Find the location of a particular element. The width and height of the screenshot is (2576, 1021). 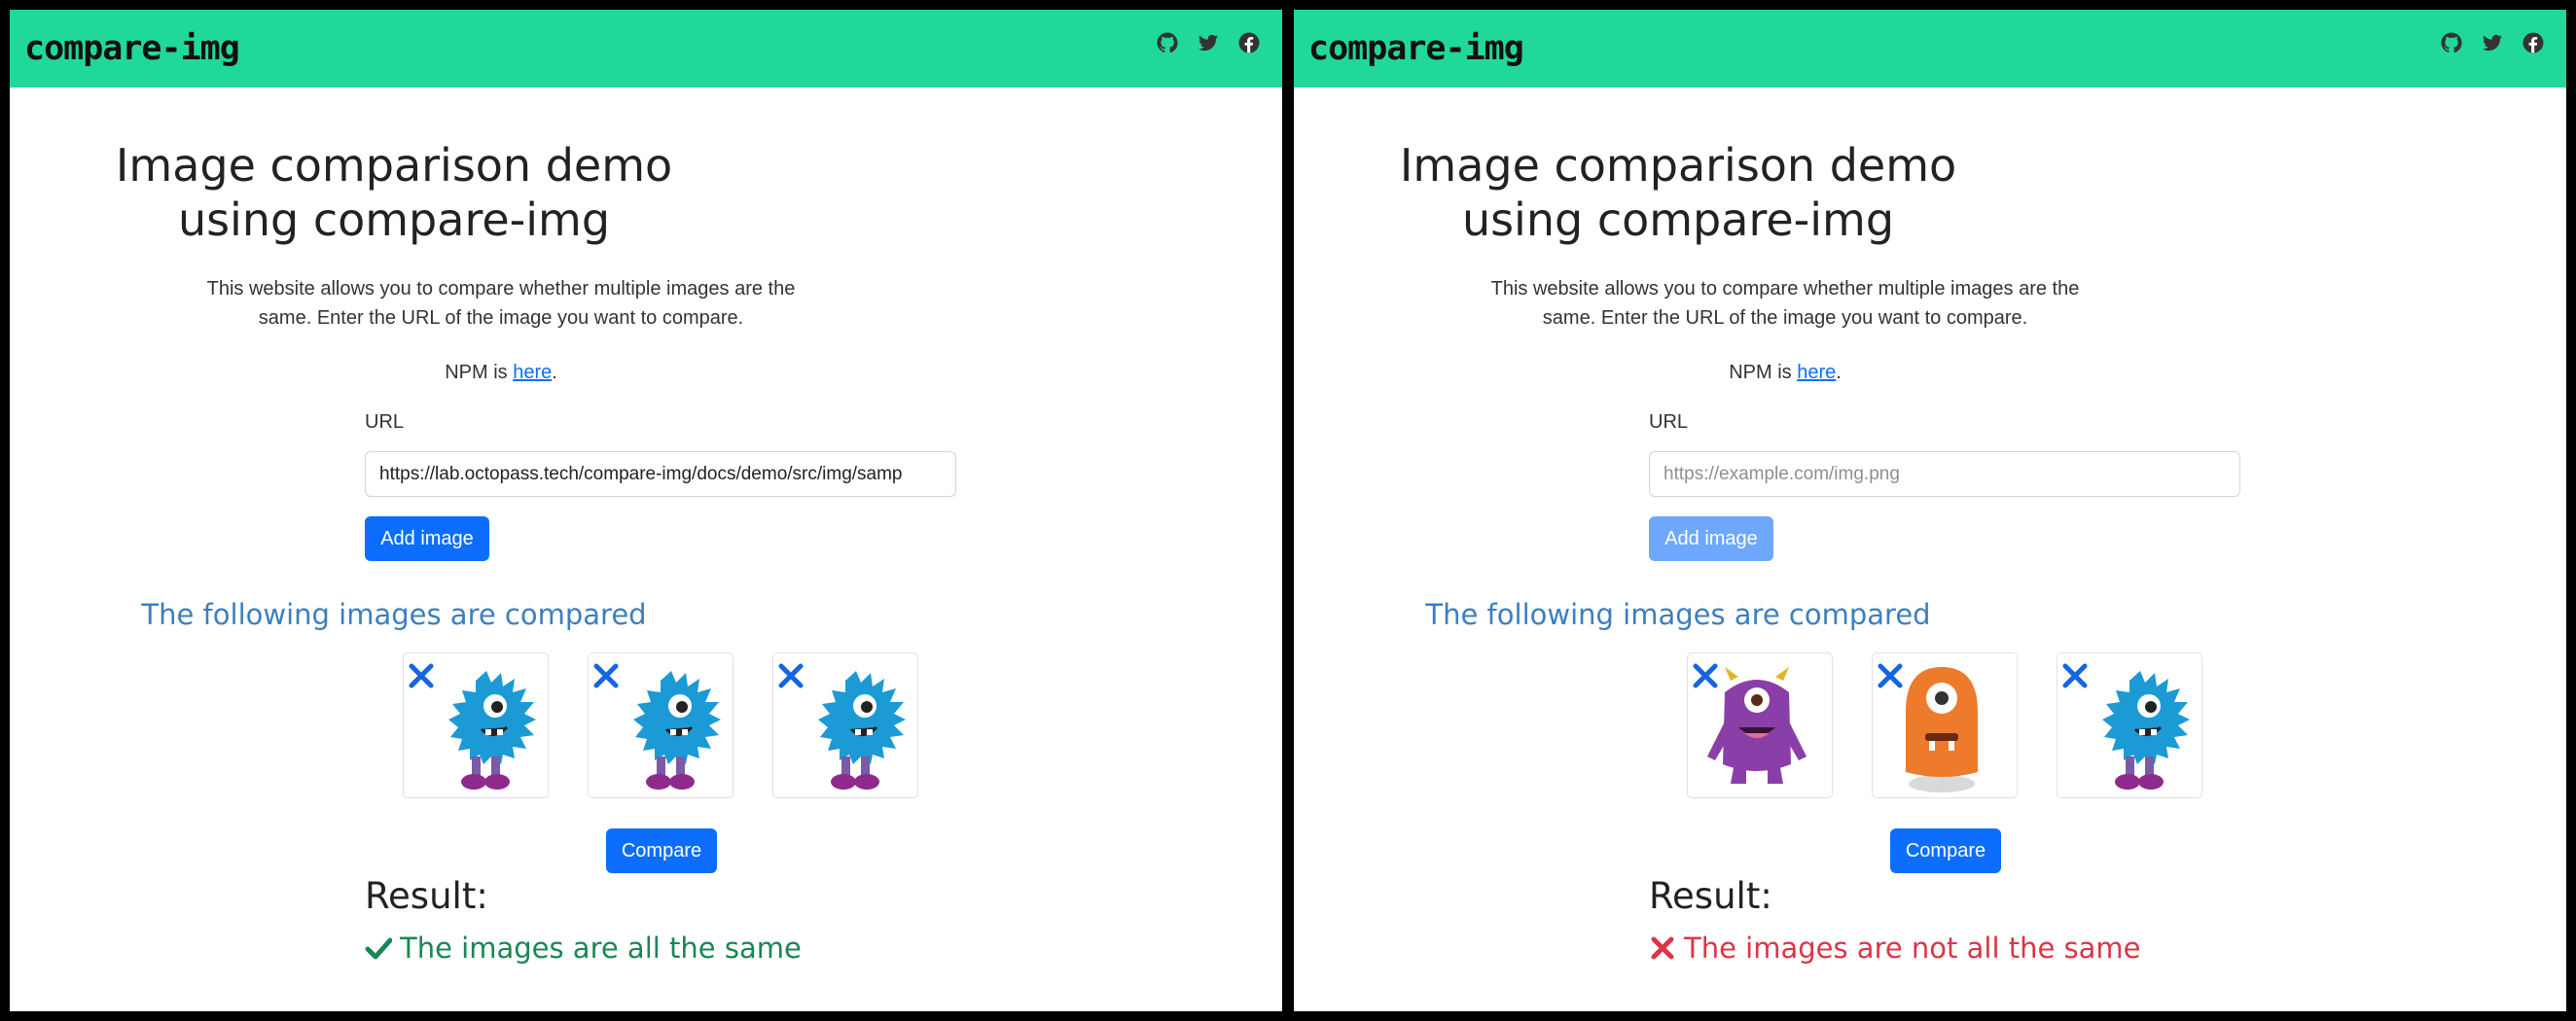

result-message: The images are not all the same is located at coordinates (1895, 948).